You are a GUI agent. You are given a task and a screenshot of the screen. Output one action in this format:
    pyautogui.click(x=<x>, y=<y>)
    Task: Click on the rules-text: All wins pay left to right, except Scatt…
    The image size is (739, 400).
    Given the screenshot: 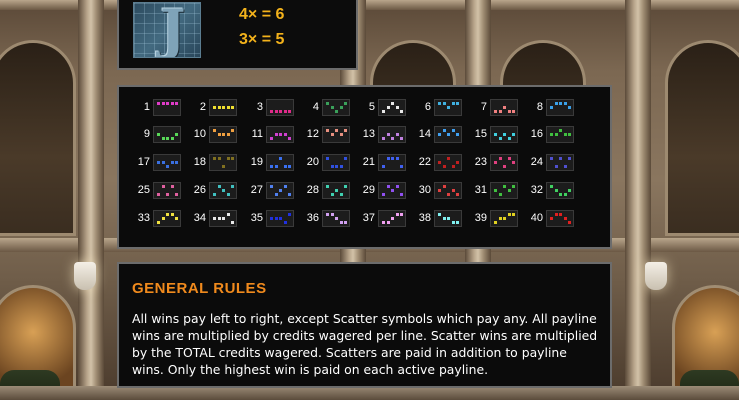 What is the action you would take?
    pyautogui.click(x=365, y=344)
    